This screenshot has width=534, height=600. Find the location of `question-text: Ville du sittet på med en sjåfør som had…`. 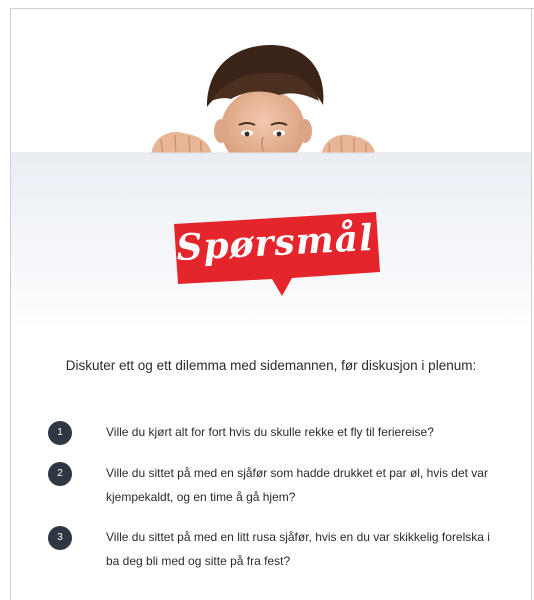

question-text: Ville du sittet på med en sjåfør som had… is located at coordinates (297, 485).